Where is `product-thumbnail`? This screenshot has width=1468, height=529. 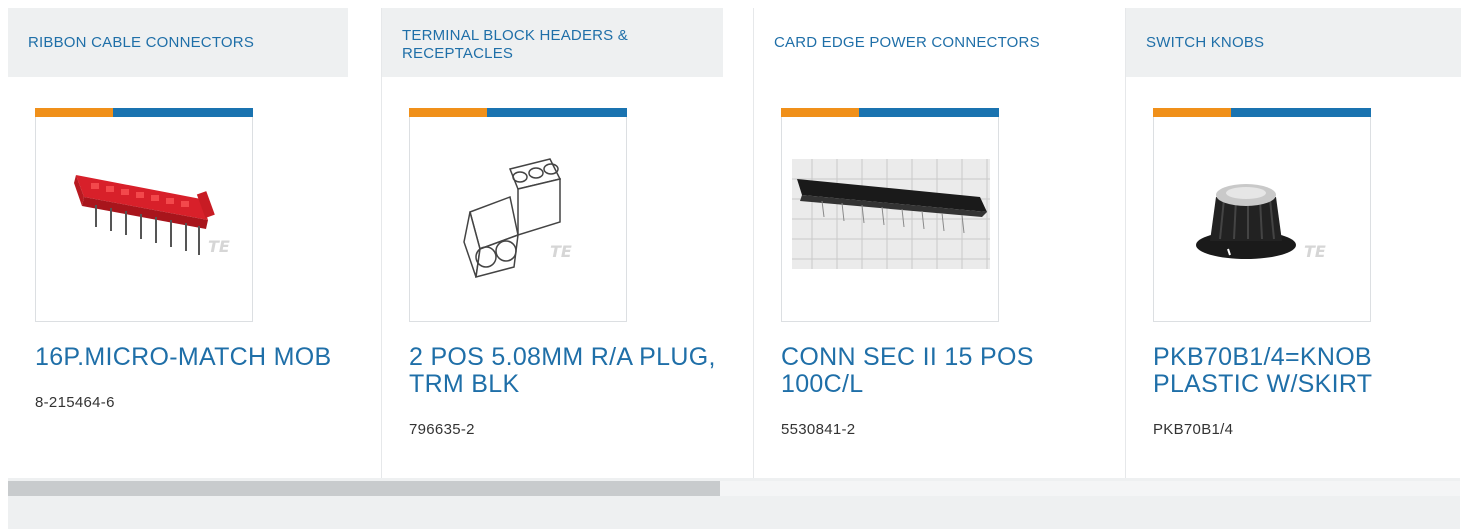 product-thumbnail is located at coordinates (890, 215).